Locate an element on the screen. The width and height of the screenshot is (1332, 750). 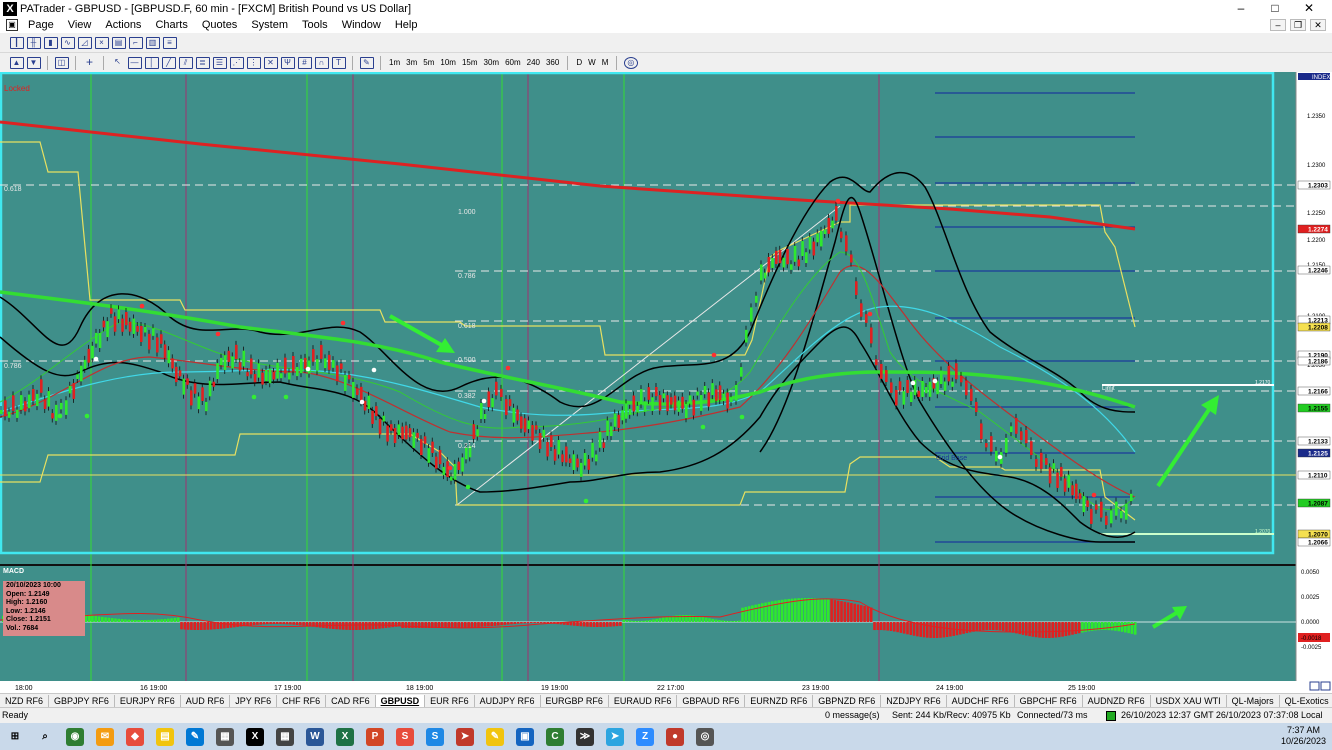
ohlc-icon: ╫ is located at coordinates (33, 42).